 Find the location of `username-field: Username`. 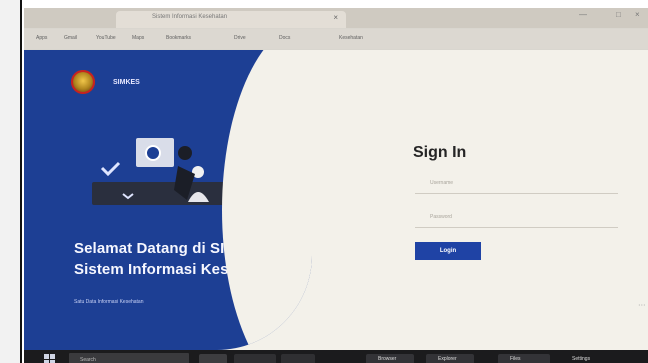

username-field: Username is located at coordinates (516, 185).